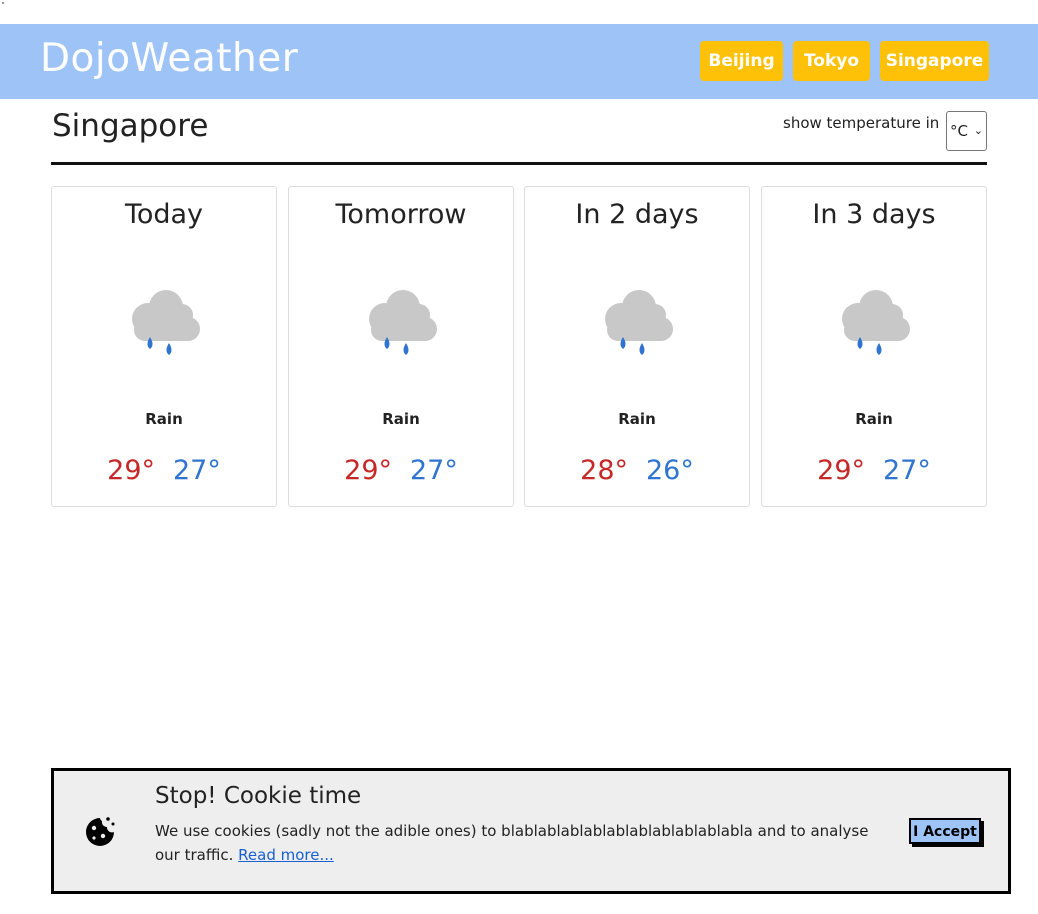 Image resolution: width=1038 pixels, height=914 pixels. I want to click on cookie-title: Stop! Cookie time, so click(258, 796).